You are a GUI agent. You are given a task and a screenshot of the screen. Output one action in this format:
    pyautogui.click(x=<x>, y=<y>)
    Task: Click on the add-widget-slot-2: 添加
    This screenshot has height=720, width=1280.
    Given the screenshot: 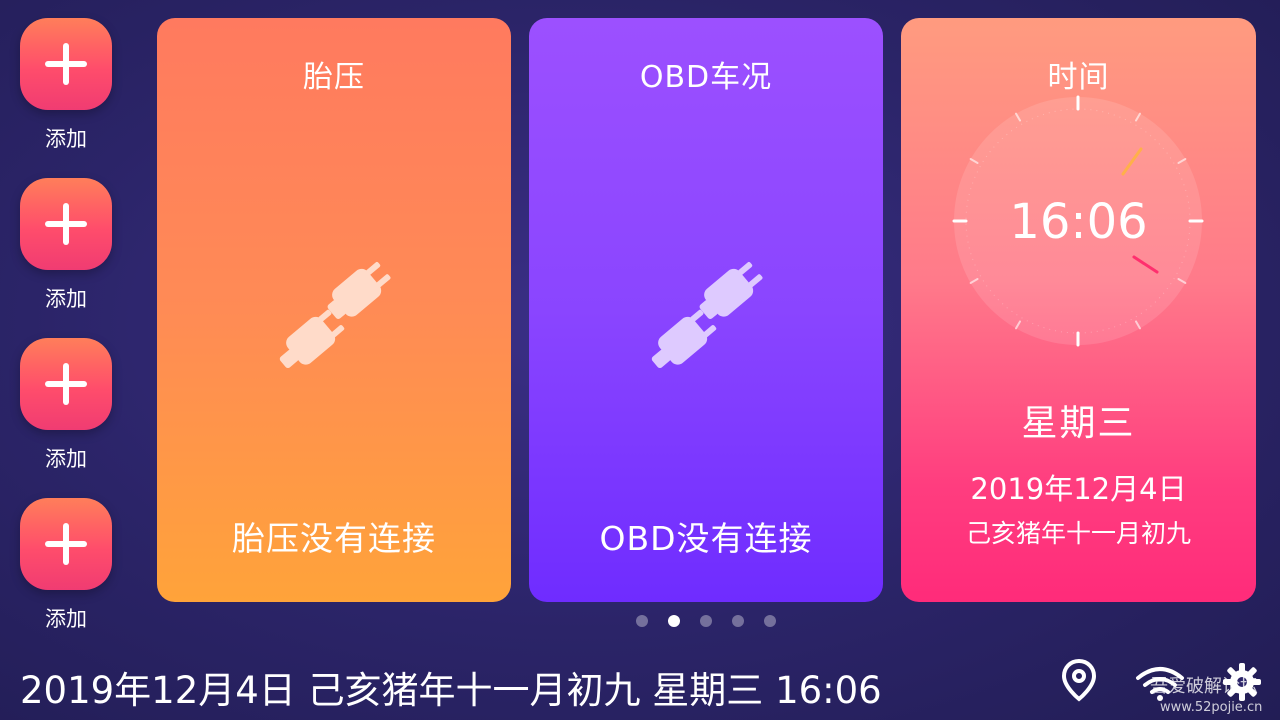 What is the action you would take?
    pyautogui.click(x=66, y=245)
    